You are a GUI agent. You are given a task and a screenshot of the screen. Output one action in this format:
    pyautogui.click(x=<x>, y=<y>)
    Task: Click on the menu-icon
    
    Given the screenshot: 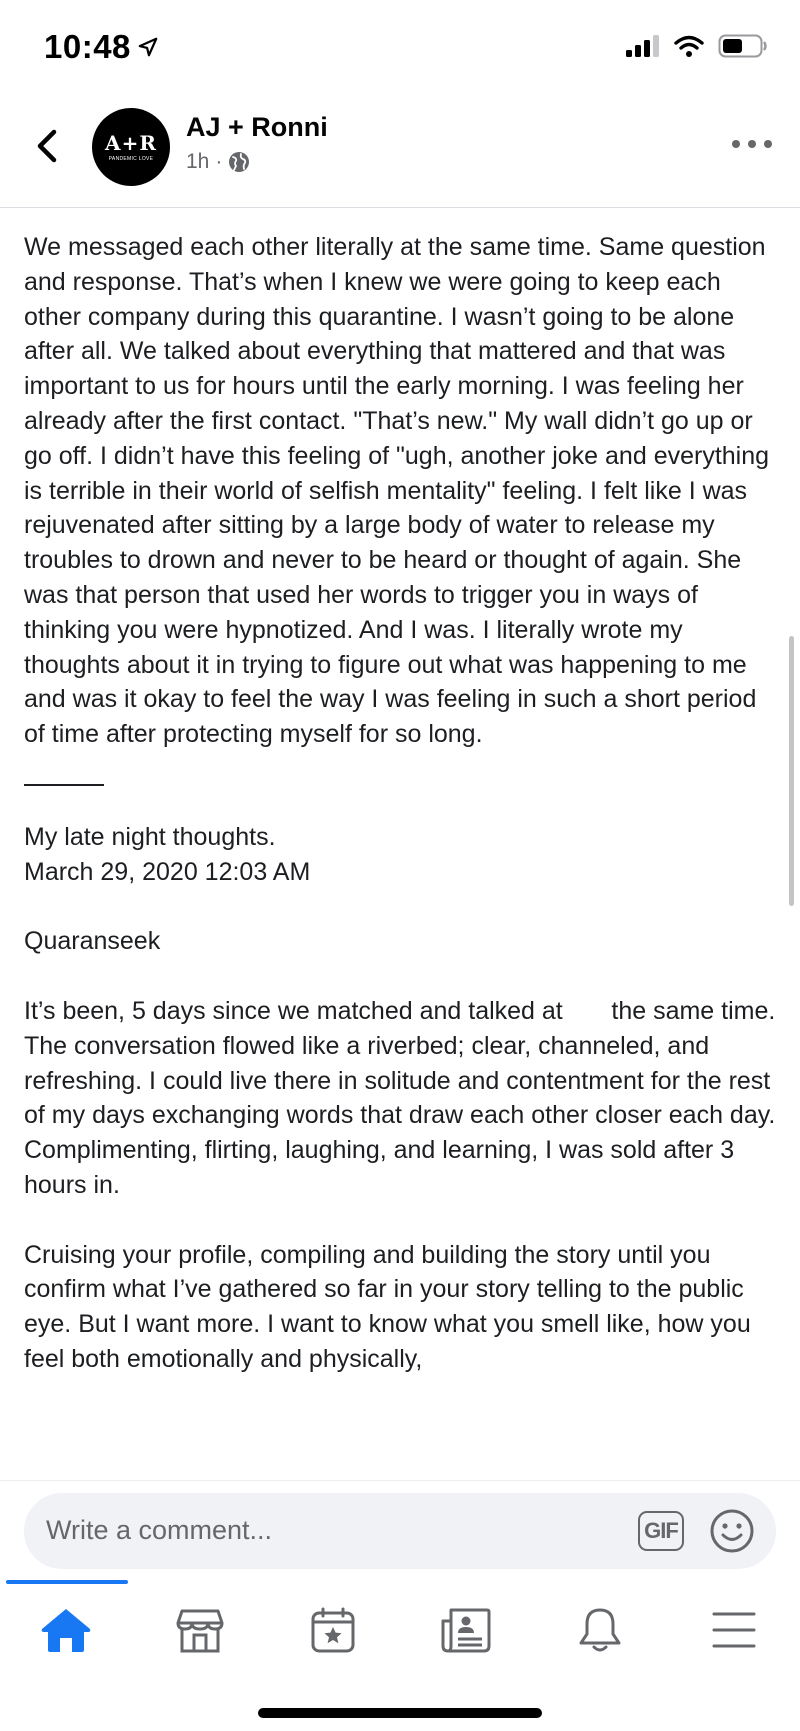 What is the action you would take?
    pyautogui.click(x=734, y=1630)
    